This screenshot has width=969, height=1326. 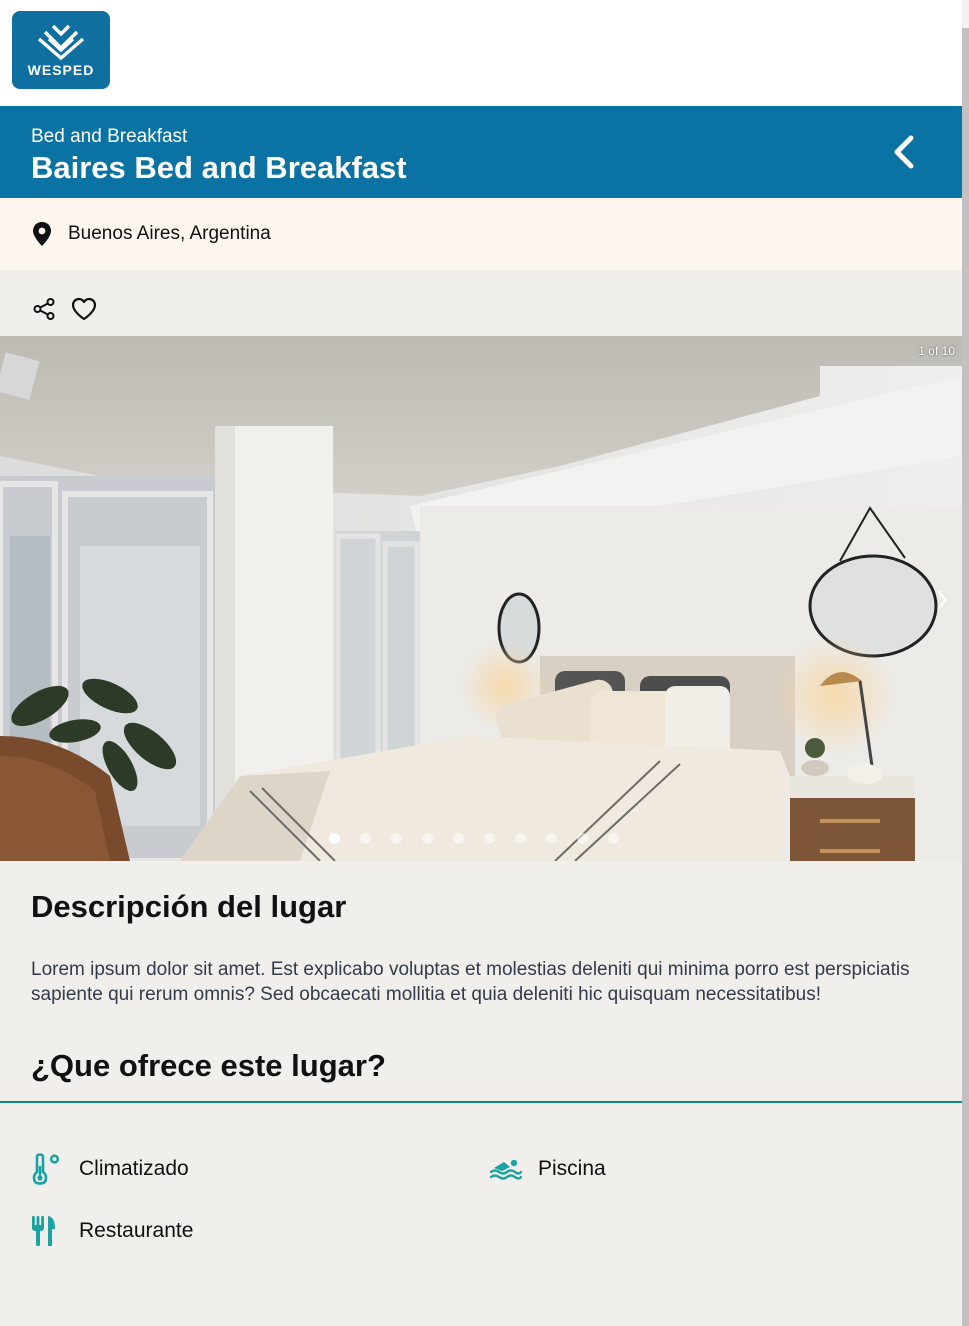 I want to click on gallery-pagination, so click(x=481, y=838).